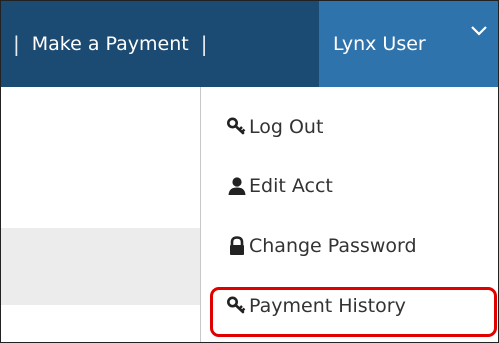  Describe the element at coordinates (353, 312) in the screenshot. I see `payment-history-highlight-box` at that location.